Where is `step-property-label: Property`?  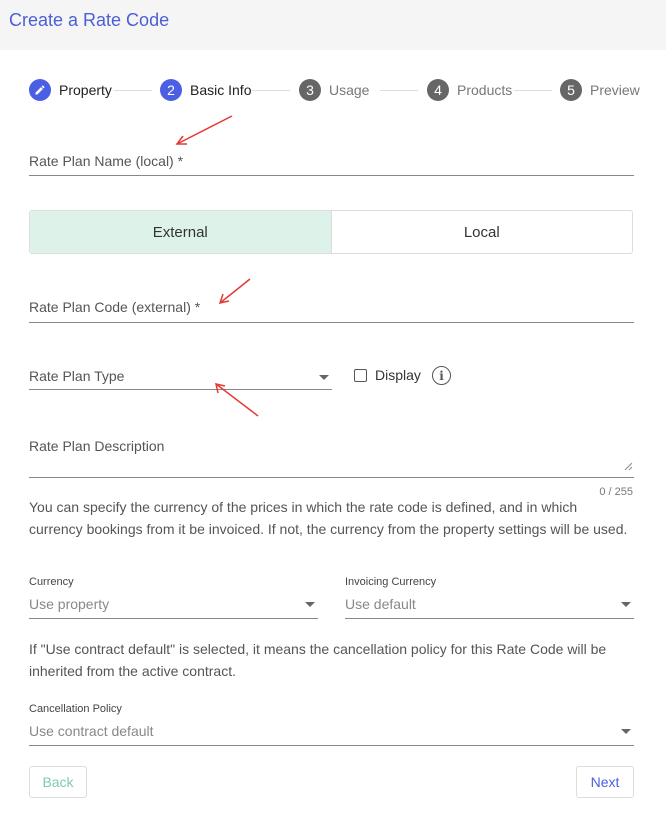
step-property-label: Property is located at coordinates (85, 90).